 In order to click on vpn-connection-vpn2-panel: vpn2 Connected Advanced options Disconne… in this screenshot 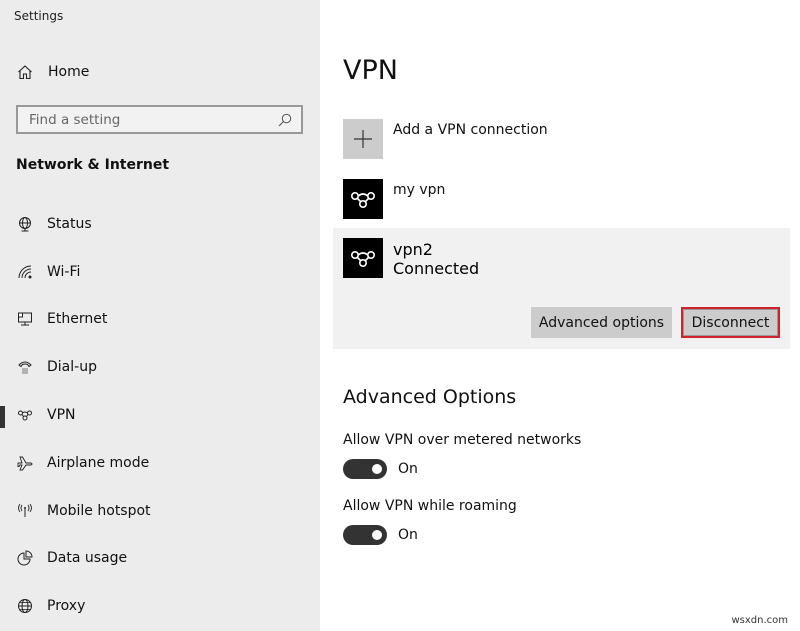, I will do `click(561, 288)`.